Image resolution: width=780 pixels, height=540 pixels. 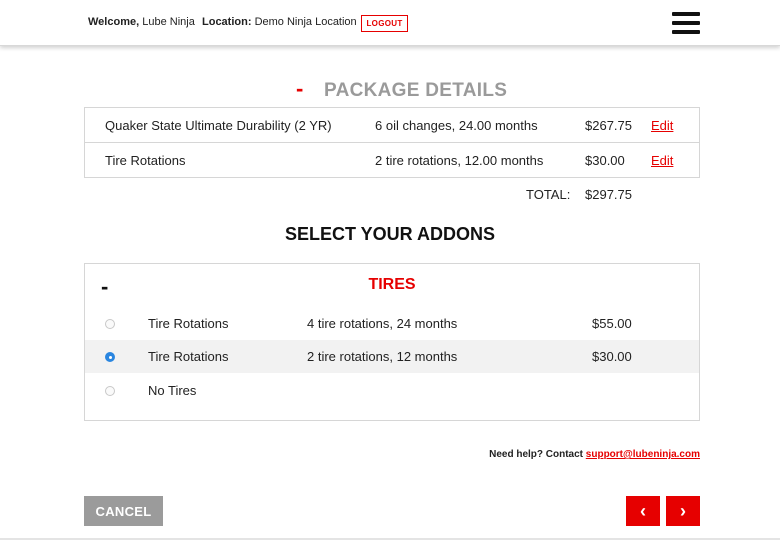 What do you see at coordinates (612, 323) in the screenshot?
I see `addon-option-price: $55.00` at bounding box center [612, 323].